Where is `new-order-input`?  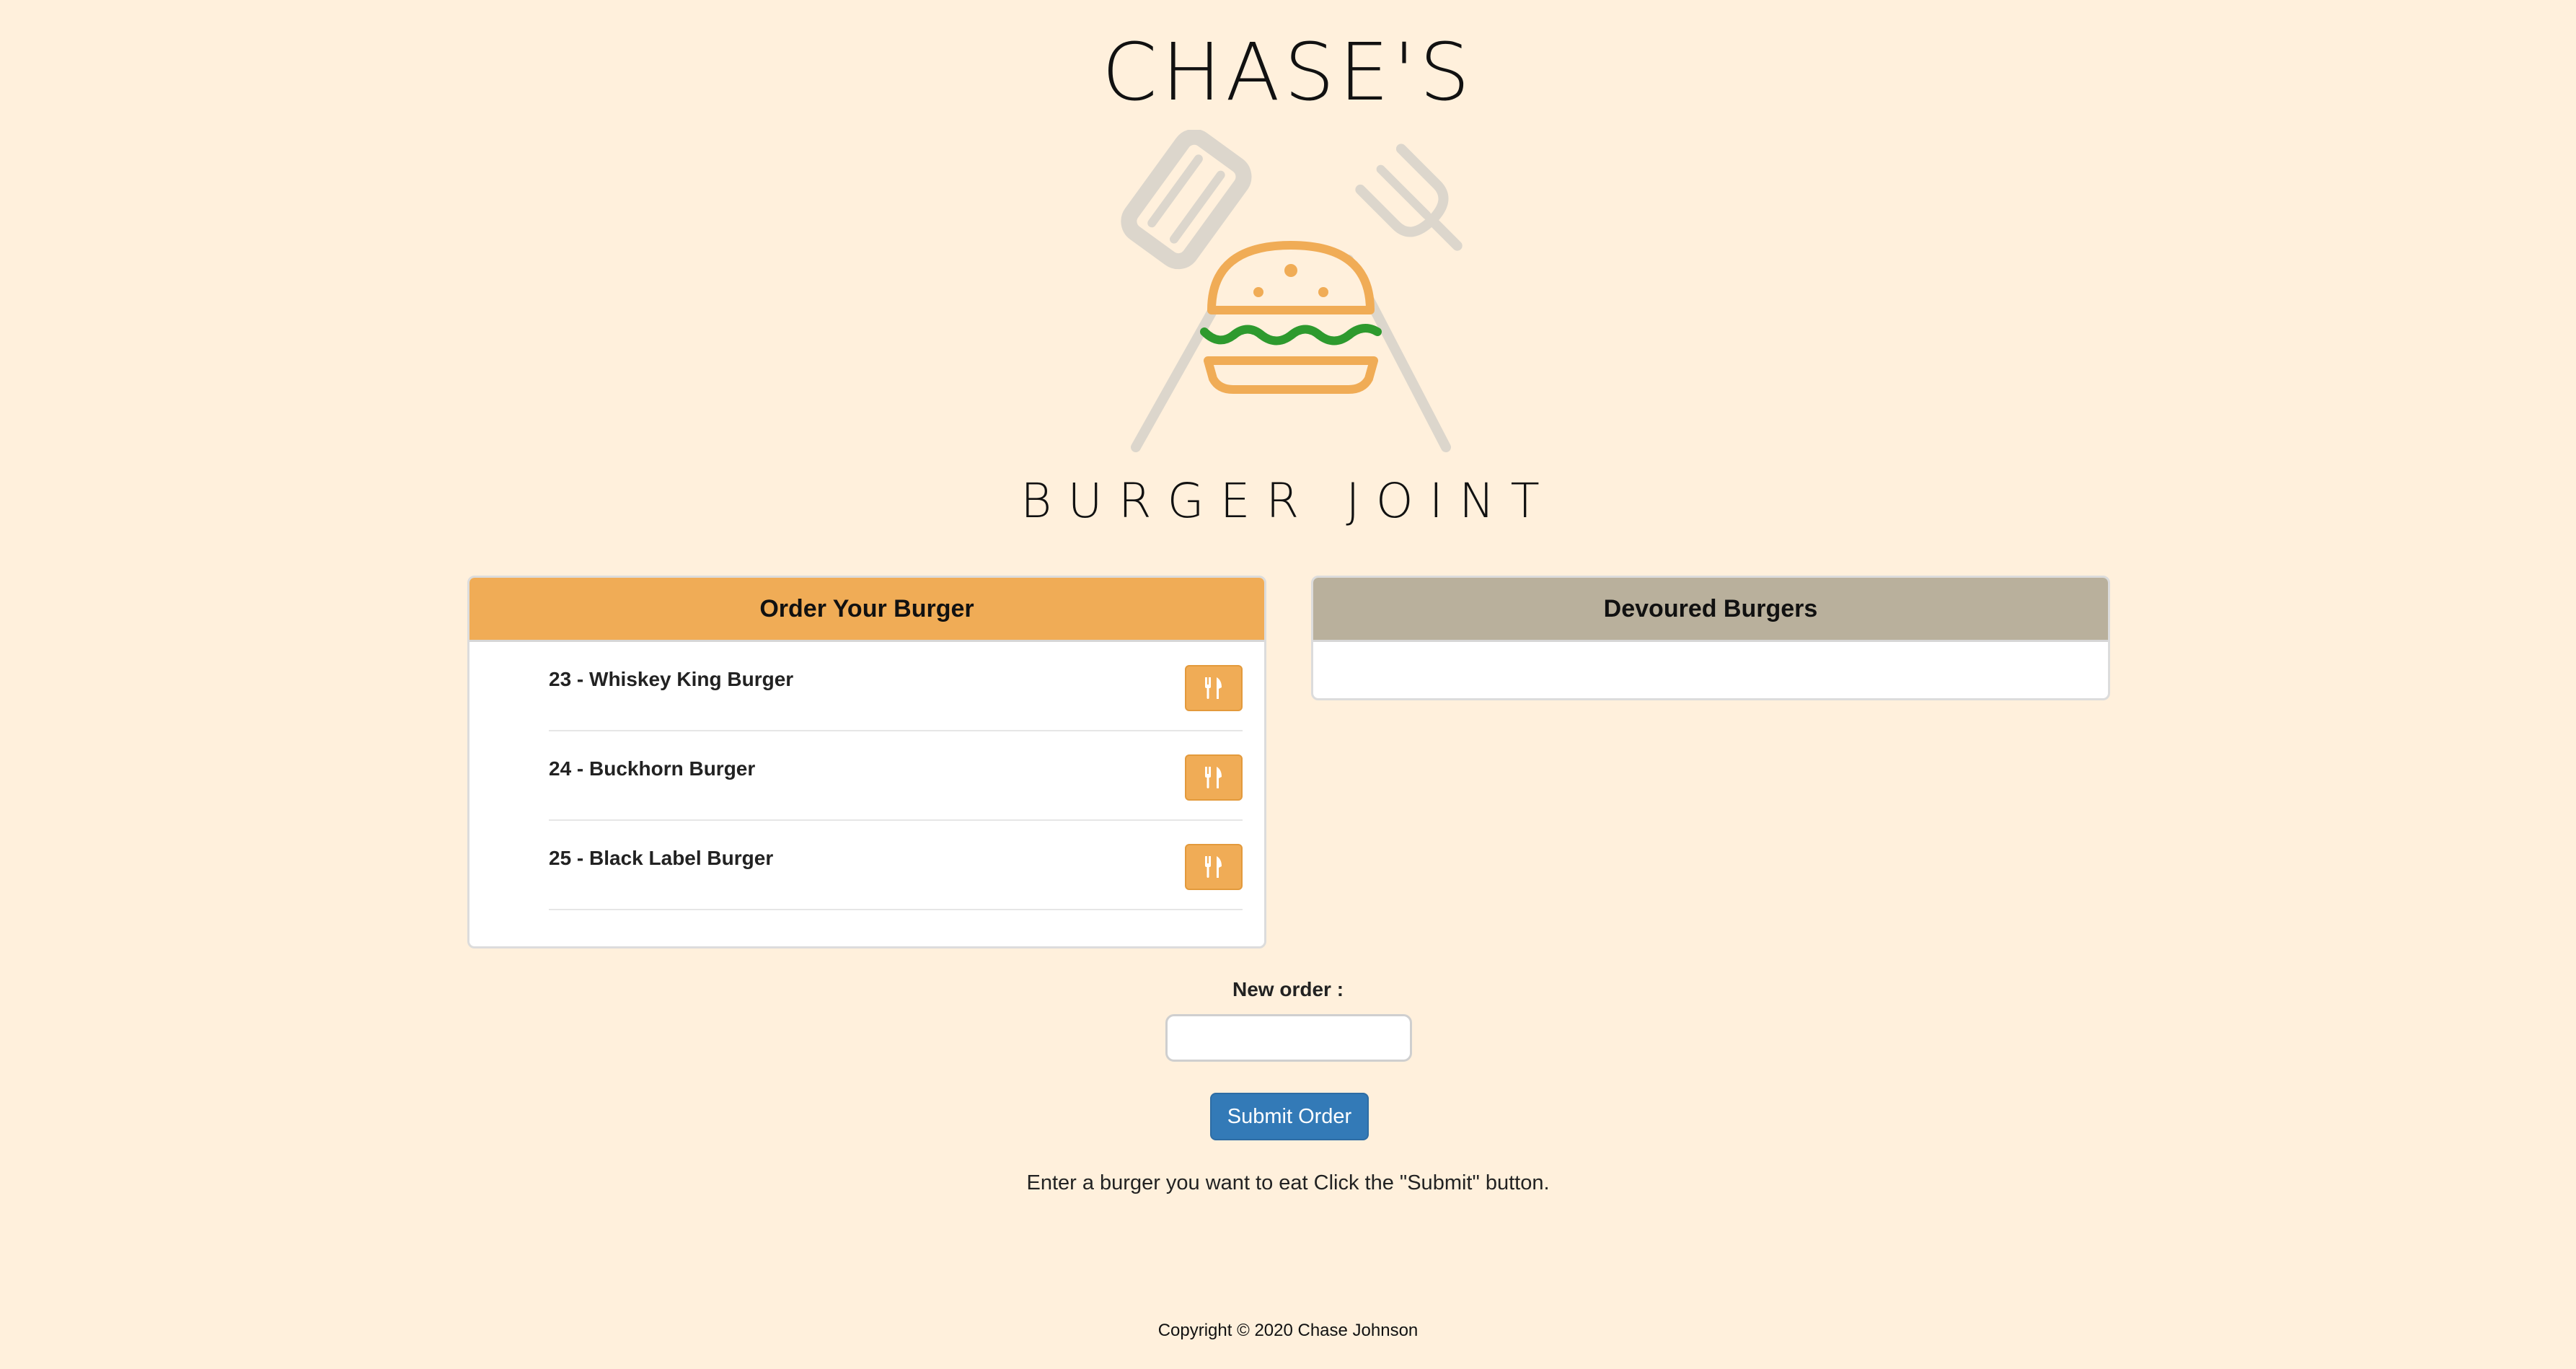 new-order-input is located at coordinates (1288, 1038).